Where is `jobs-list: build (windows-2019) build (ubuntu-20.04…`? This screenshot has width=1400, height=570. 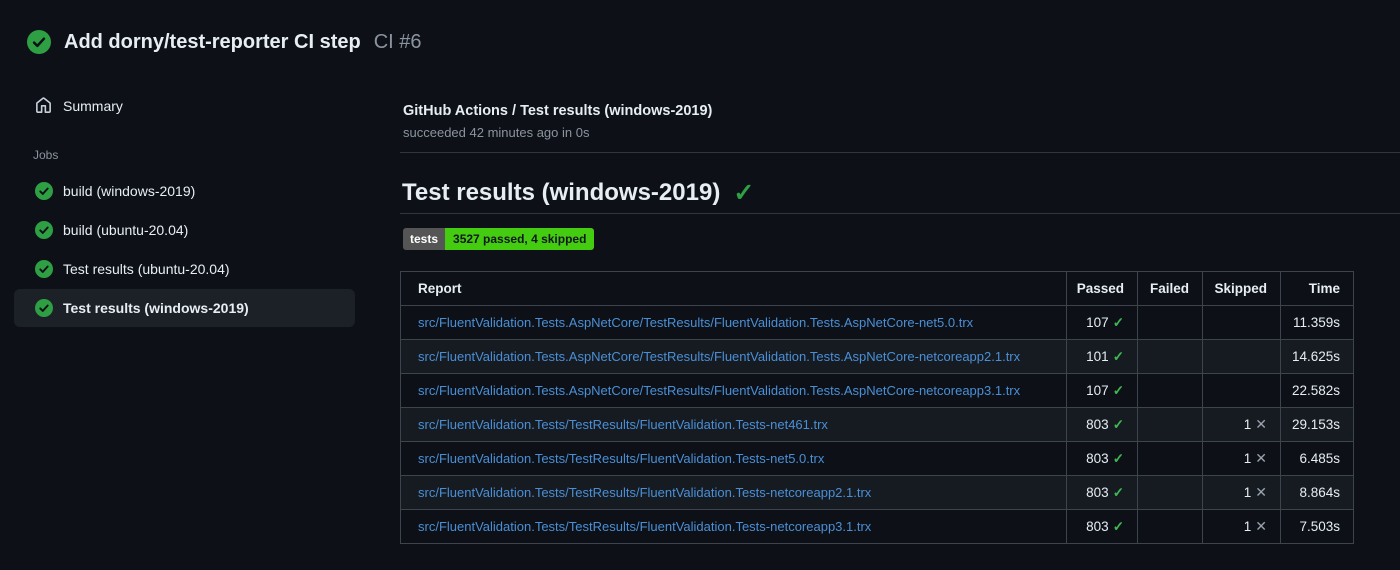 jobs-list: build (windows-2019) build (ubuntu-20.04… is located at coordinates (184, 249).